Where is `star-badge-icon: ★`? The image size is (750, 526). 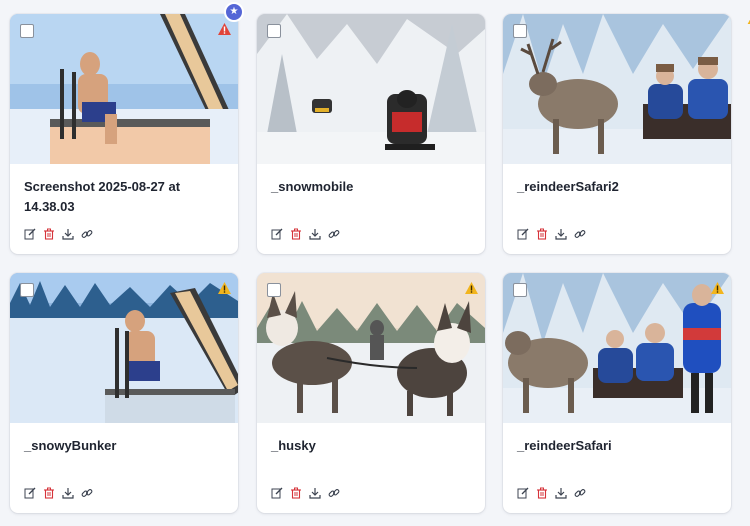
star-badge-icon: ★ is located at coordinates (234, 12).